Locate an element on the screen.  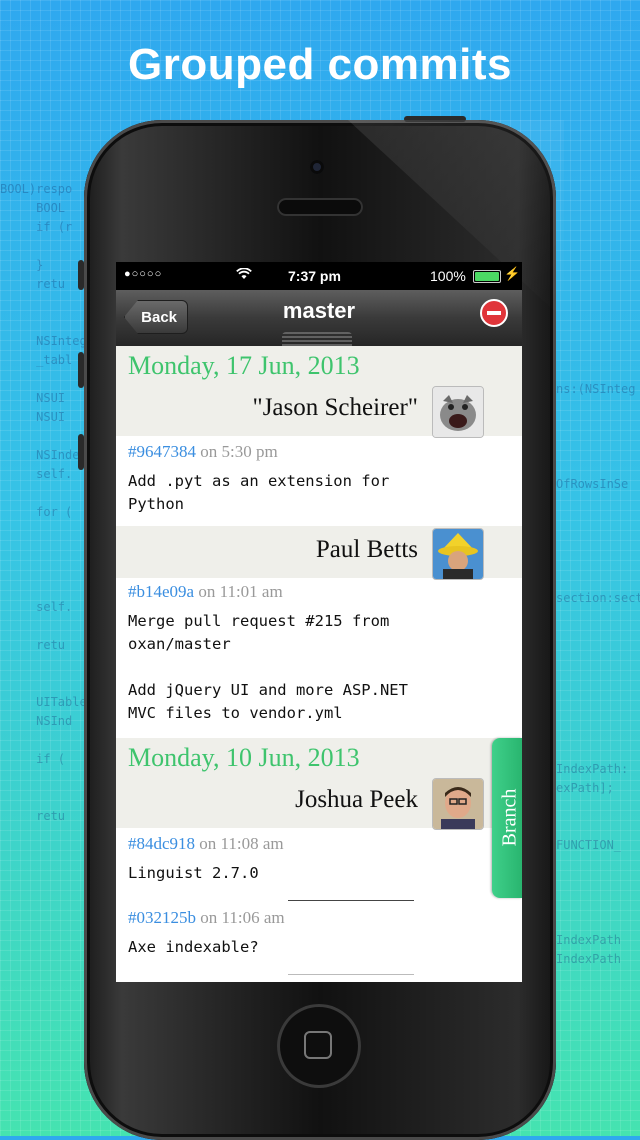
commit-message: Axe indexable? is located at coordinates (193, 947).